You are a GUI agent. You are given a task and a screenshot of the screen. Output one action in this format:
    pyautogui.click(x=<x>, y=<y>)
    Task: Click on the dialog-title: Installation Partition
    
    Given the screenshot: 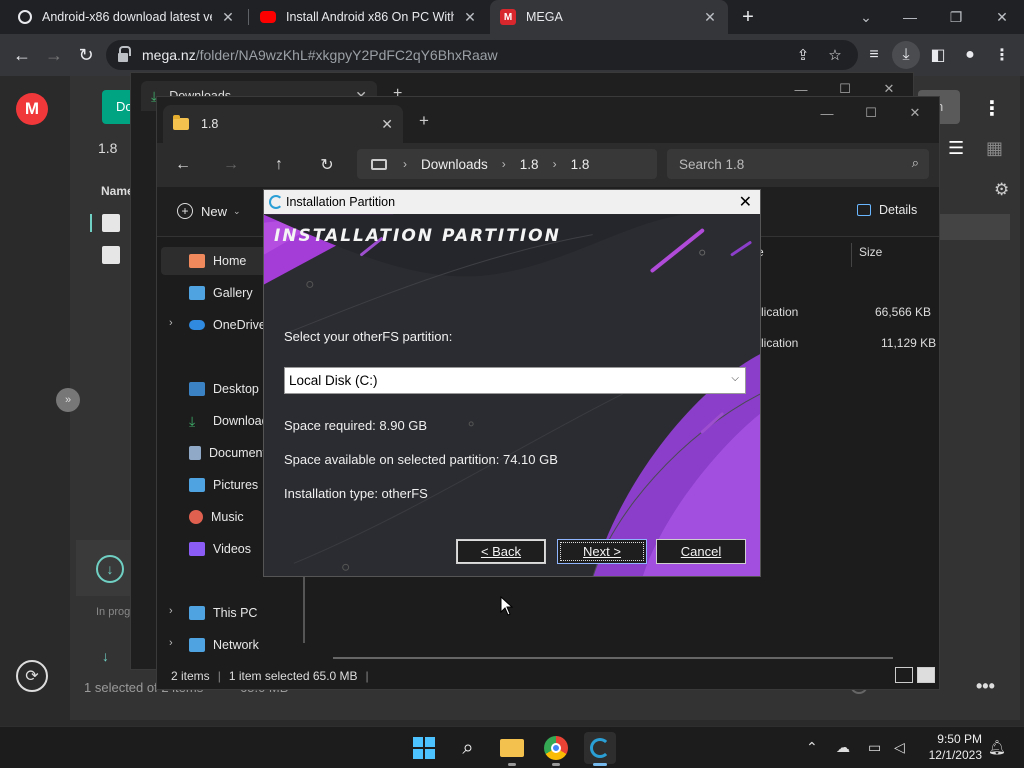 What is the action you would take?
    pyautogui.click(x=341, y=202)
    